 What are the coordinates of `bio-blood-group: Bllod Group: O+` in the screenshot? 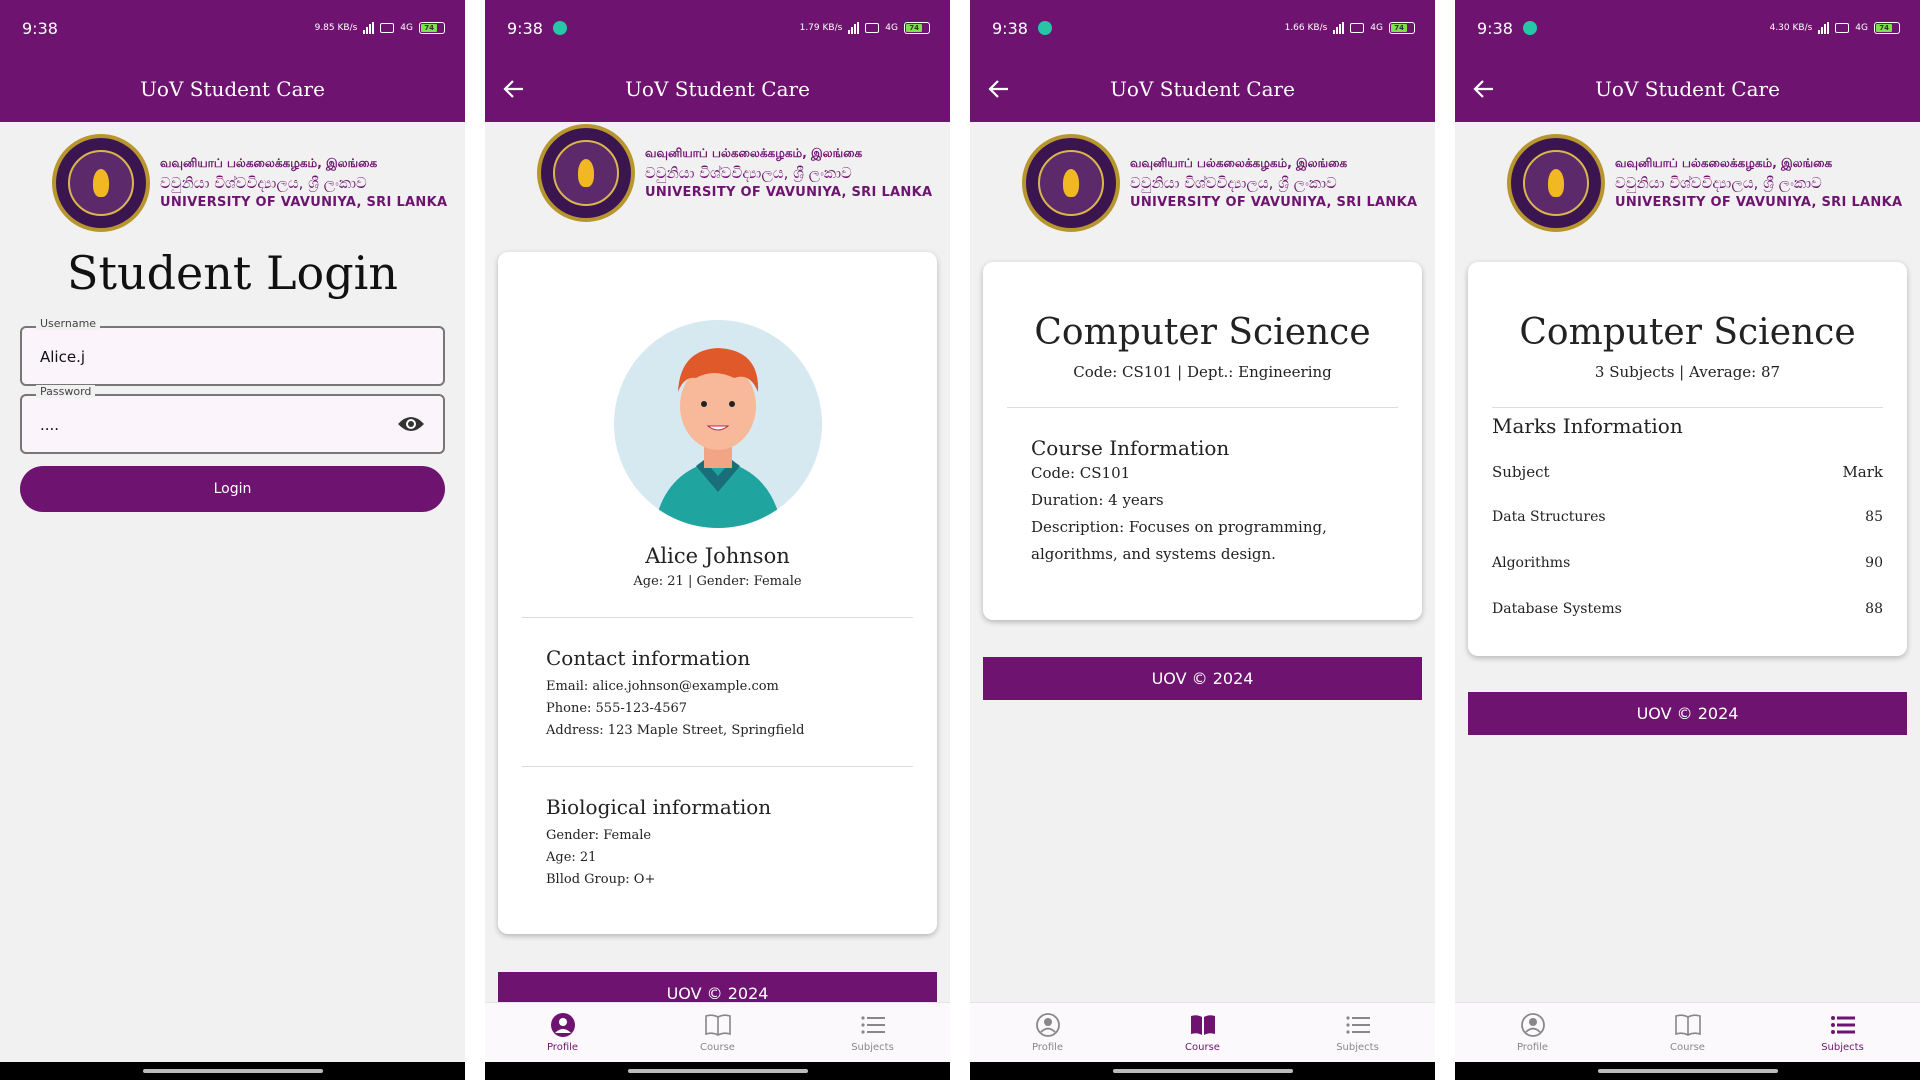 It's located at (601, 879).